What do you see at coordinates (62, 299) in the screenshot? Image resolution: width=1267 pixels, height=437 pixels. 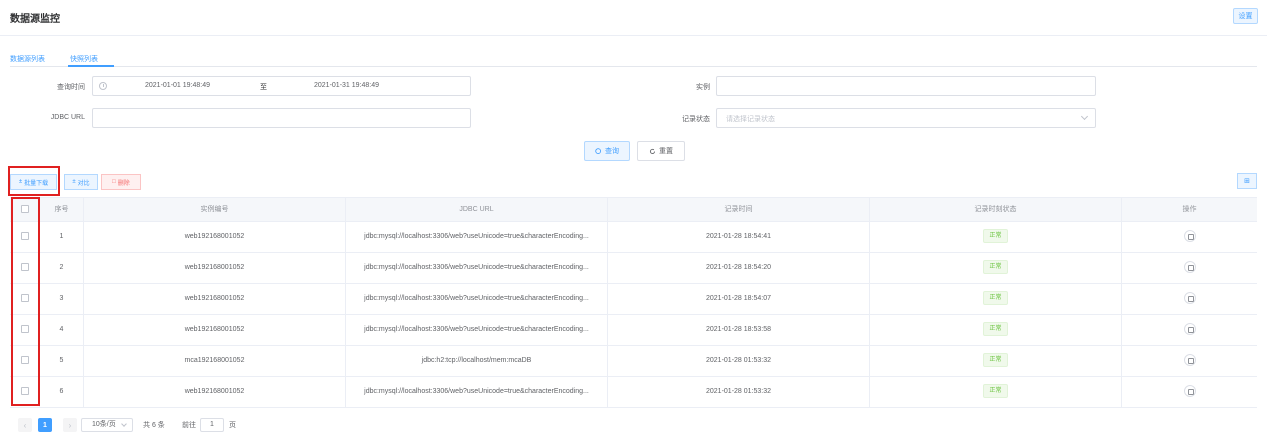 I see `row-index: 3` at bounding box center [62, 299].